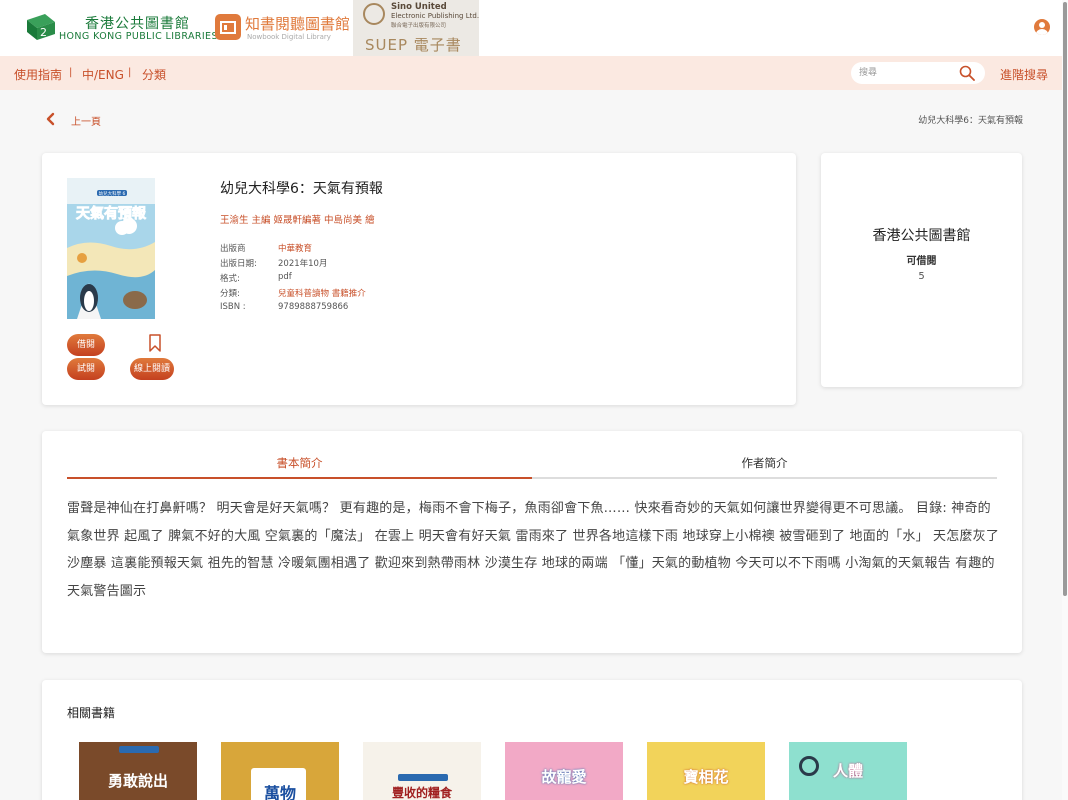 The width and height of the screenshot is (1068, 800). I want to click on format-value: pdf, so click(285, 277).